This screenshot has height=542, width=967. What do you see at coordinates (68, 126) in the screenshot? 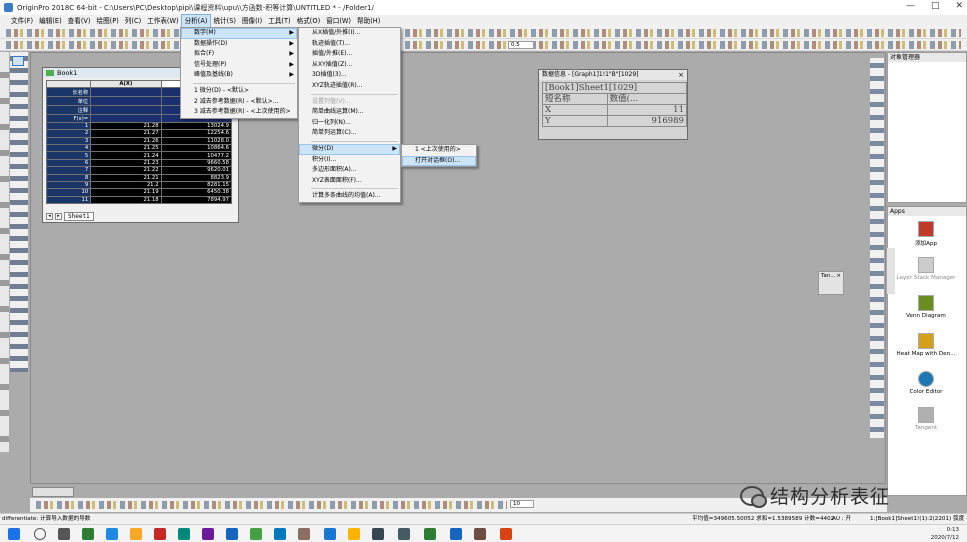
I see `row-number: 1` at bounding box center [68, 126].